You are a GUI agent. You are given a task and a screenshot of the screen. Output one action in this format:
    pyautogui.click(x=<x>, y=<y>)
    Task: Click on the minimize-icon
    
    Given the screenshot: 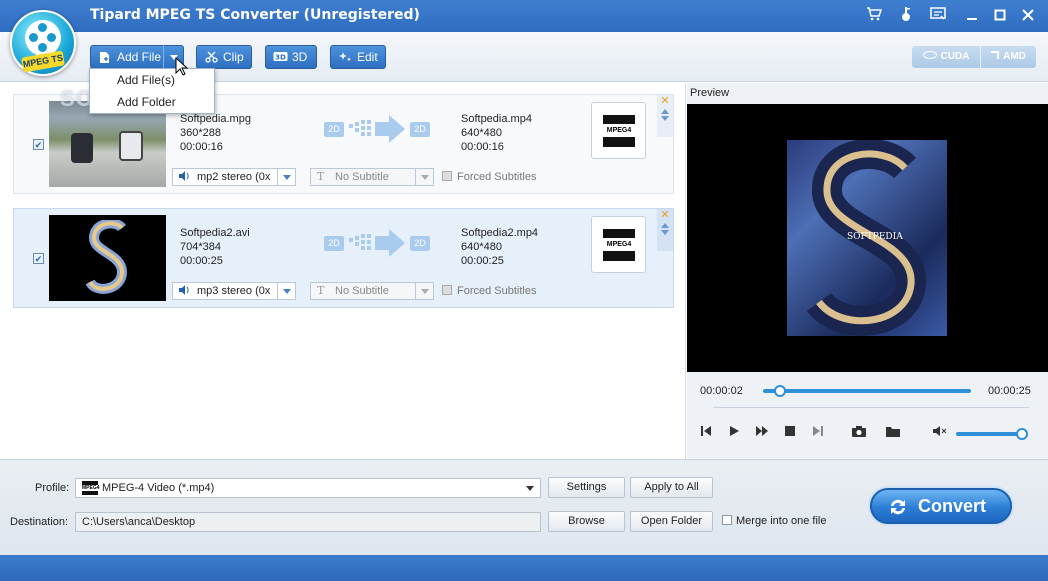 What is the action you would take?
    pyautogui.click(x=972, y=16)
    